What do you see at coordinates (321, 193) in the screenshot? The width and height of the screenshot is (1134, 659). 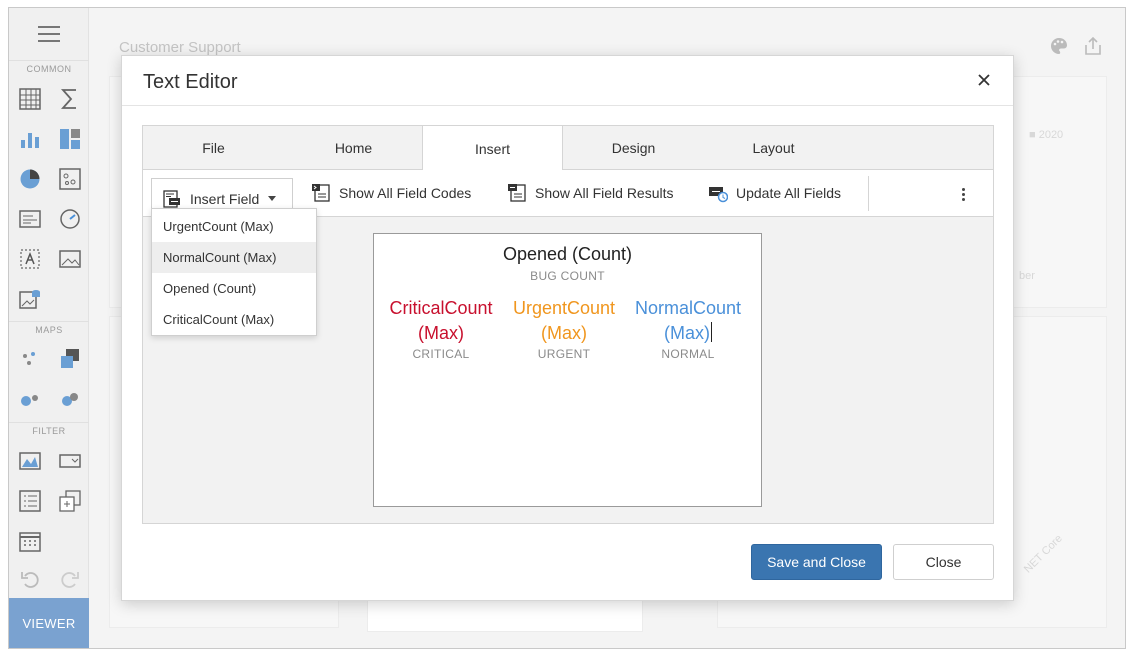 I see `field-codes-icon` at bounding box center [321, 193].